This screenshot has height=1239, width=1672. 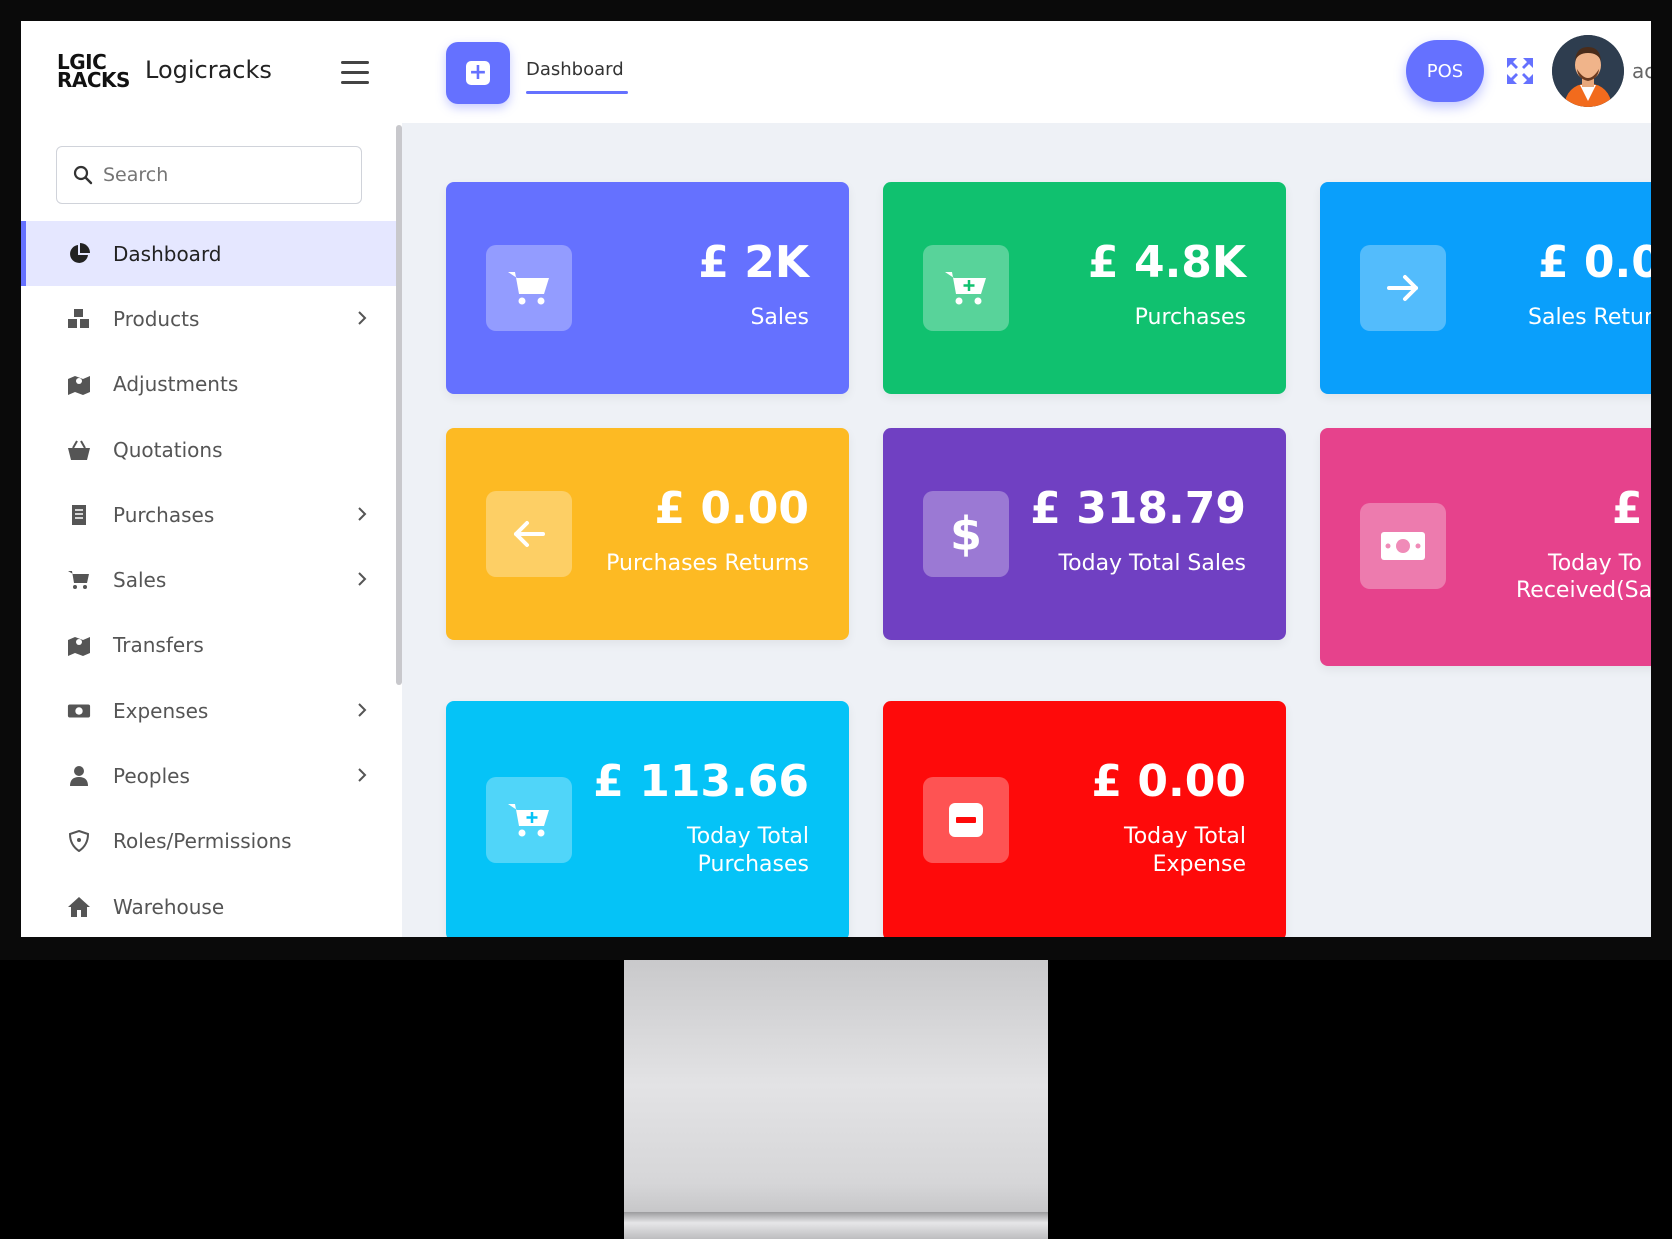 I want to click on stat-card-sales: £ 2K Sales, so click(x=647, y=288).